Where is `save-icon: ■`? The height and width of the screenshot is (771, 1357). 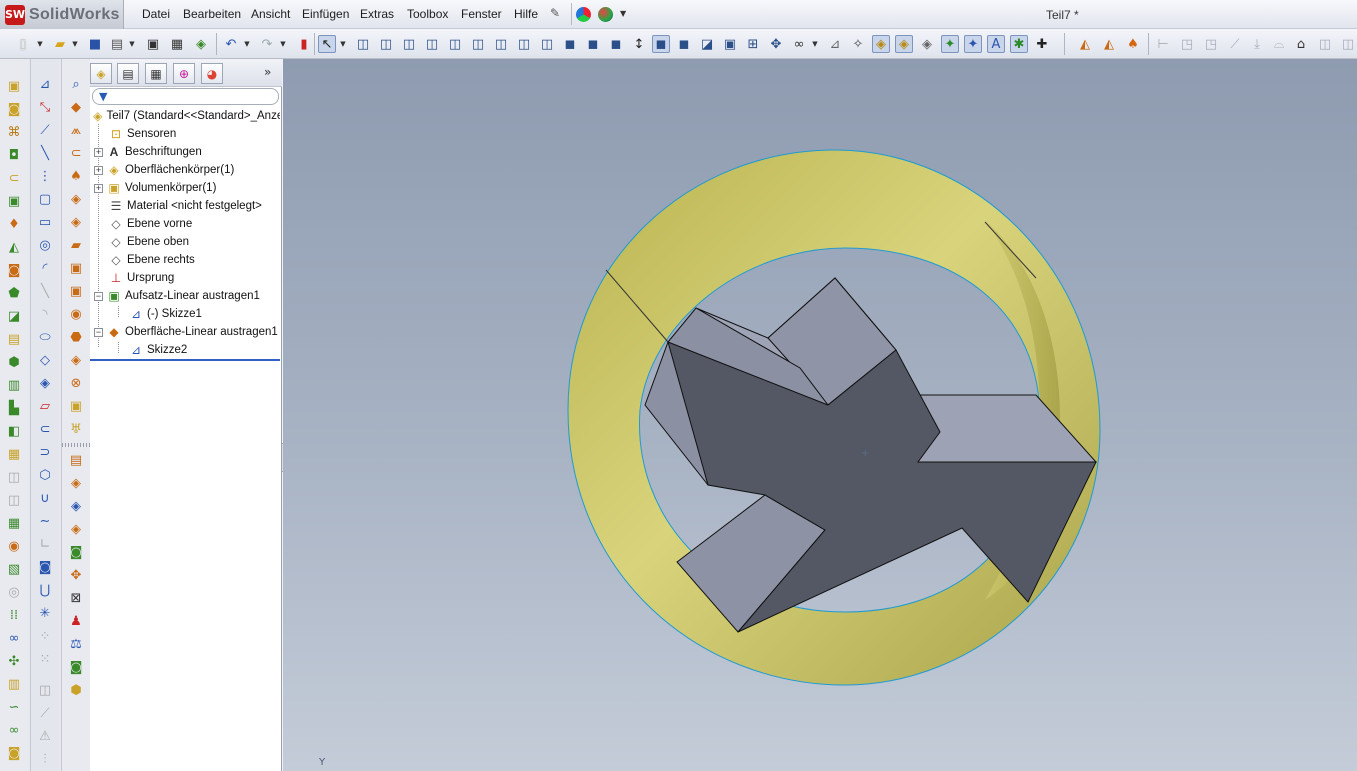 save-icon: ■ is located at coordinates (95, 44).